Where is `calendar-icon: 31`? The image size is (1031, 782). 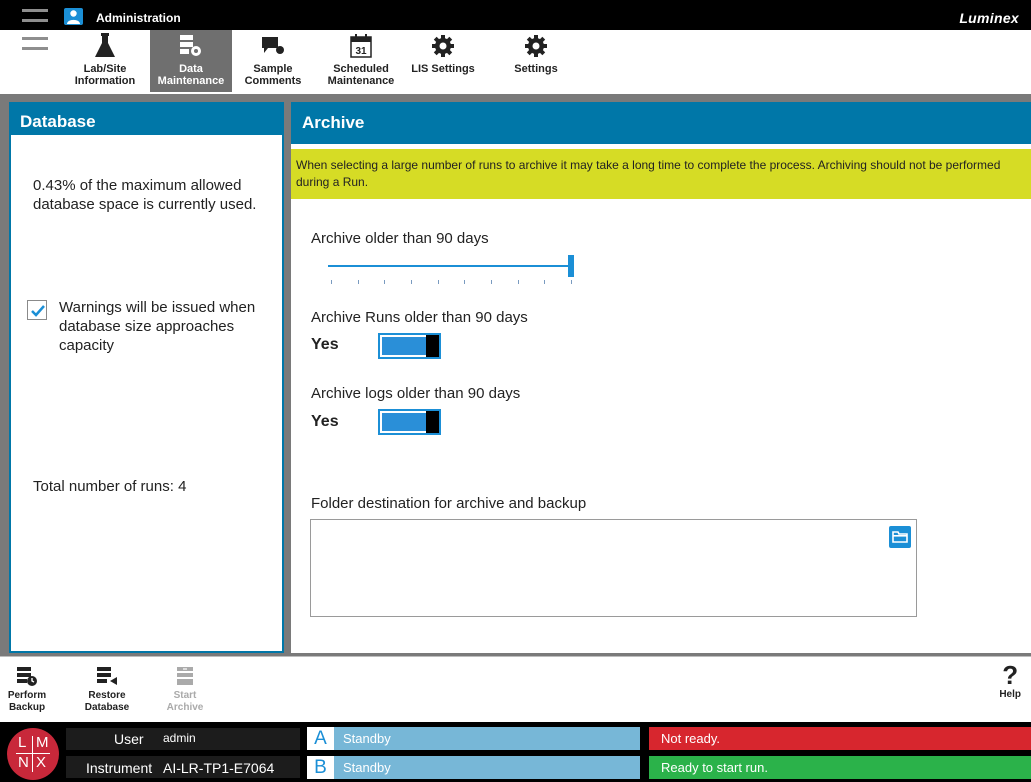 calendar-icon: 31 is located at coordinates (361, 46).